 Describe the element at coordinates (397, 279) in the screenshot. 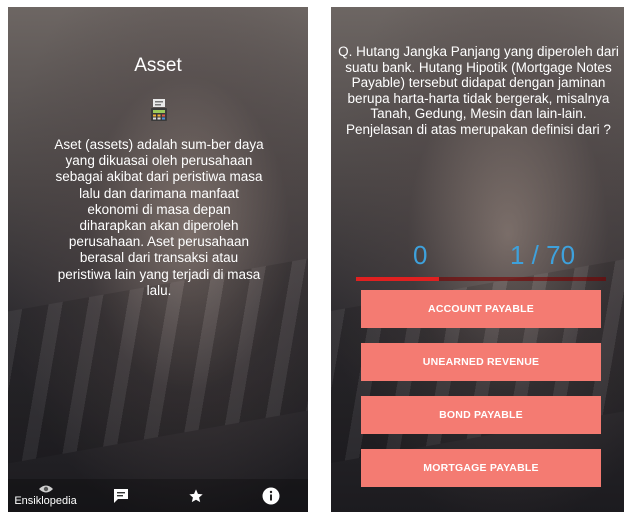

I see `progress-fill` at that location.